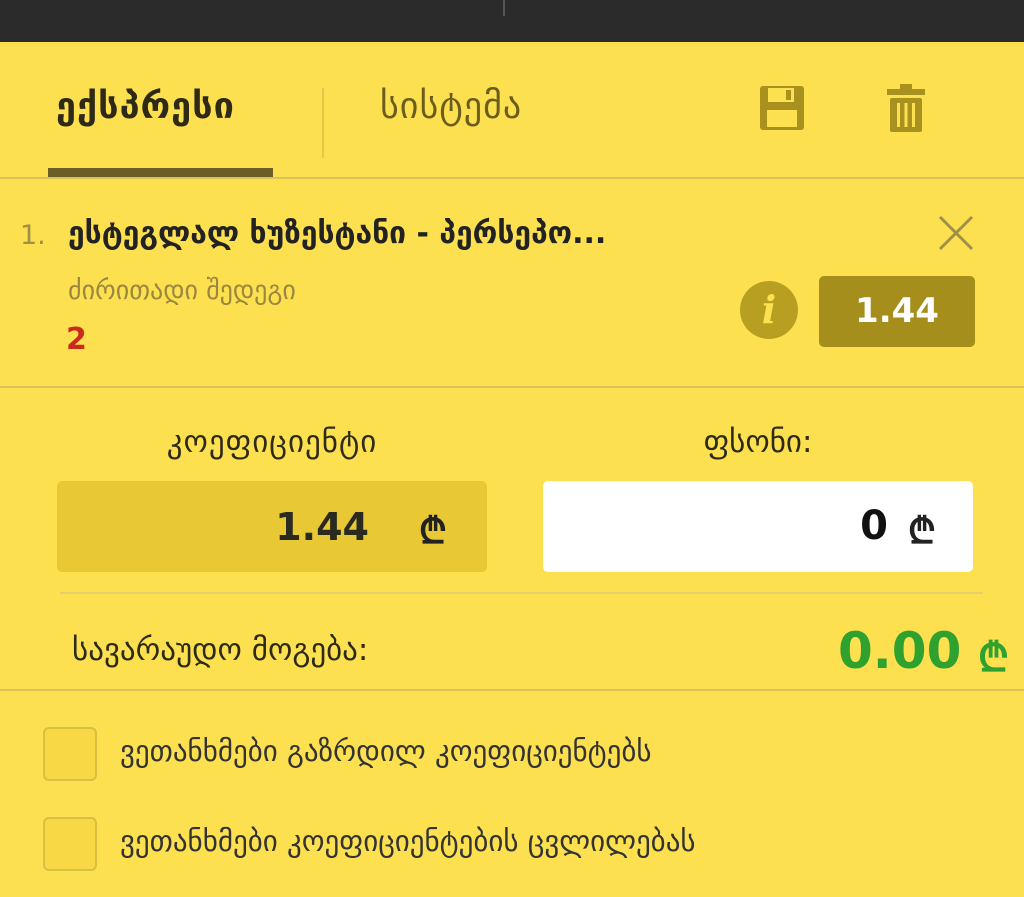 The height and width of the screenshot is (897, 1024). I want to click on trash-icon, so click(906, 108).